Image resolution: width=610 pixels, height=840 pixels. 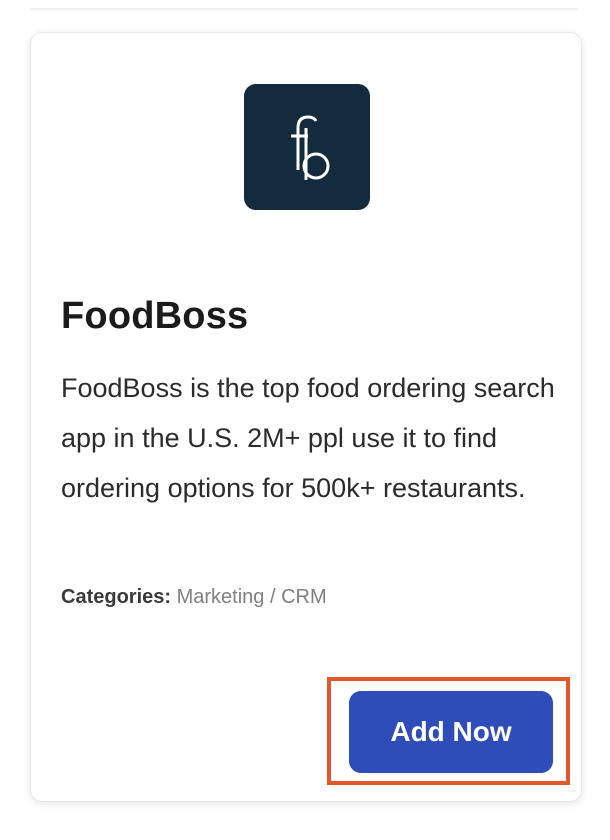 I want to click on app-title: FoodBoss, so click(x=155, y=316).